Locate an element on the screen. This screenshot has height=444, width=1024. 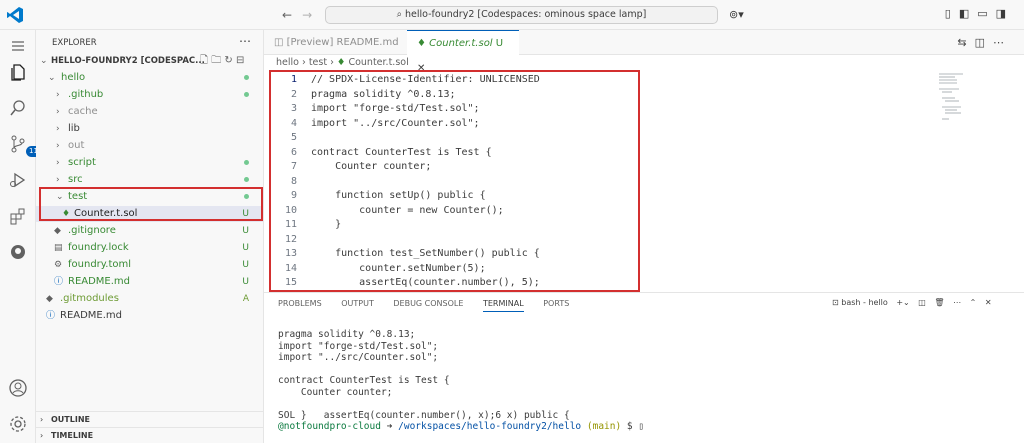
tab-readme-preview: ◫ [Preview] README.md is located at coordinates (336, 42).